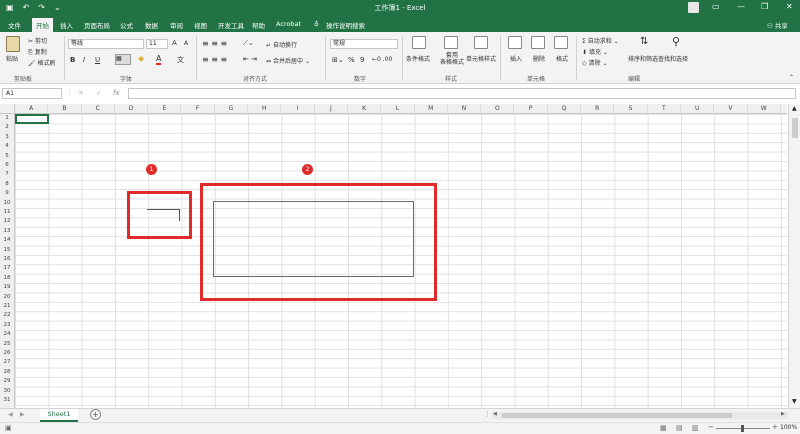  What do you see at coordinates (7, 174) in the screenshot?
I see `row-header: 7` at bounding box center [7, 174].